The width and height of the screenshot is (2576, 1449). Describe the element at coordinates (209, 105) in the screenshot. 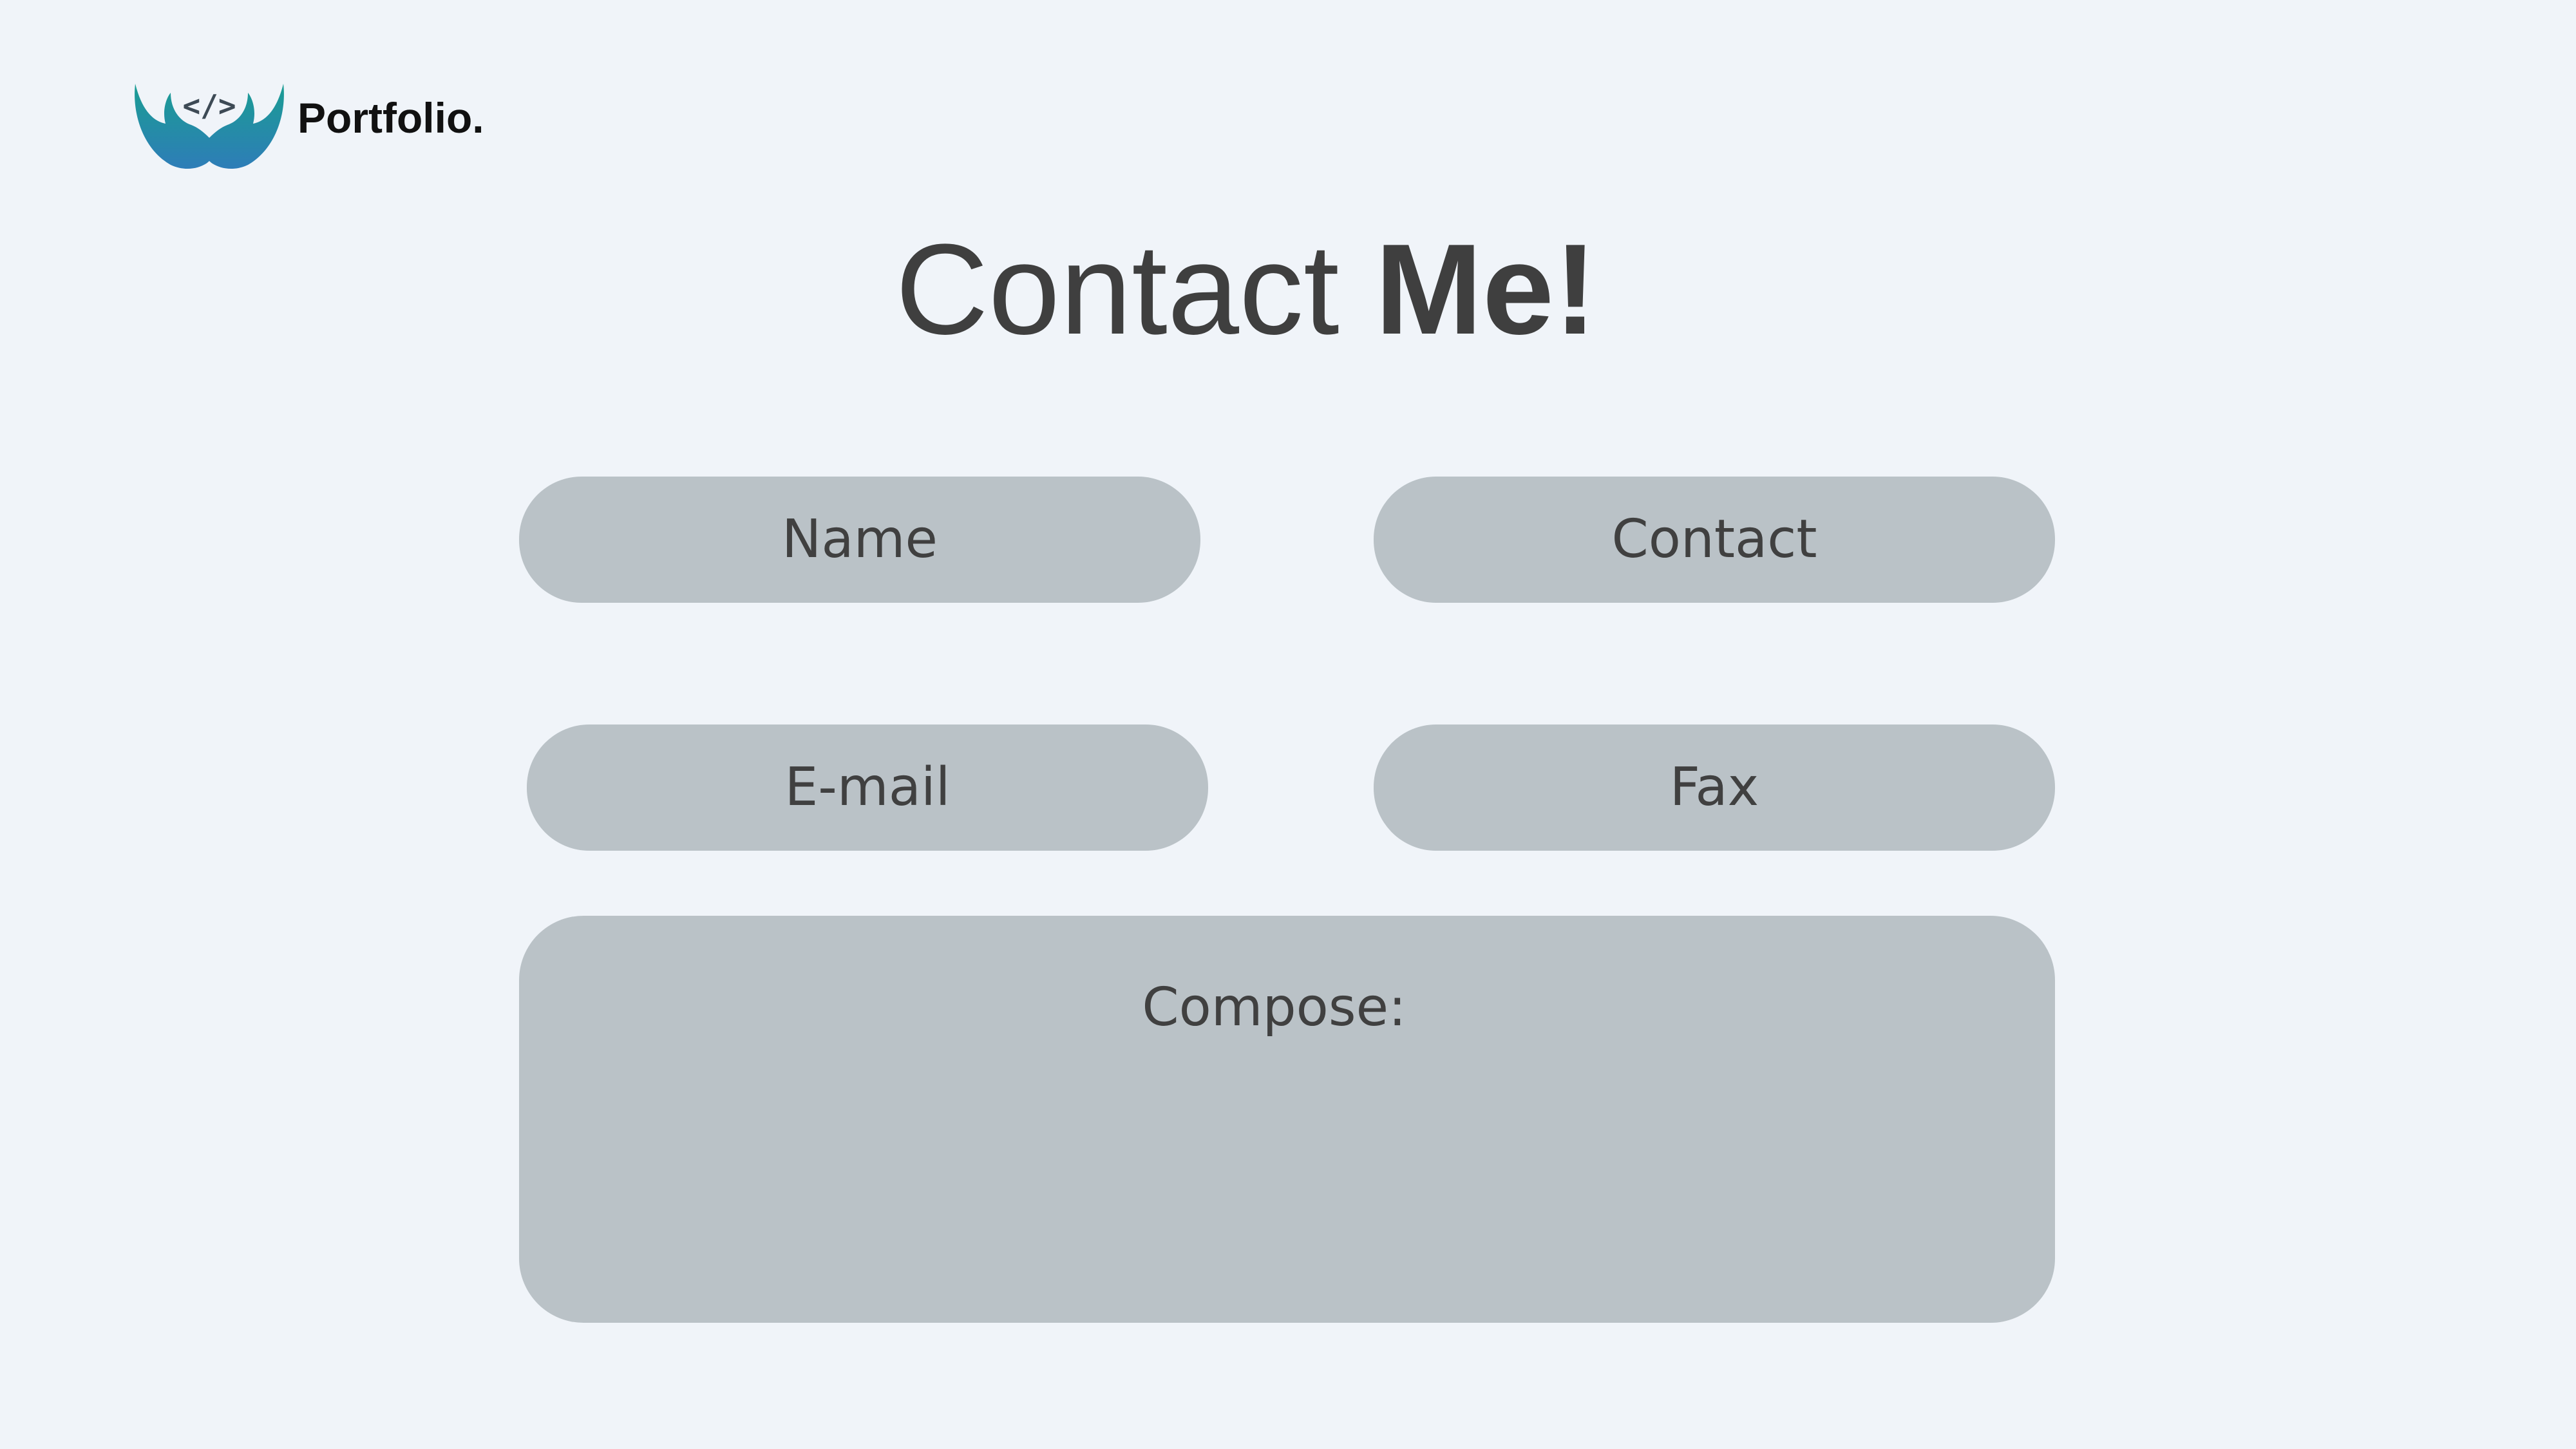

I see `code-brackets-icon: </>` at that location.